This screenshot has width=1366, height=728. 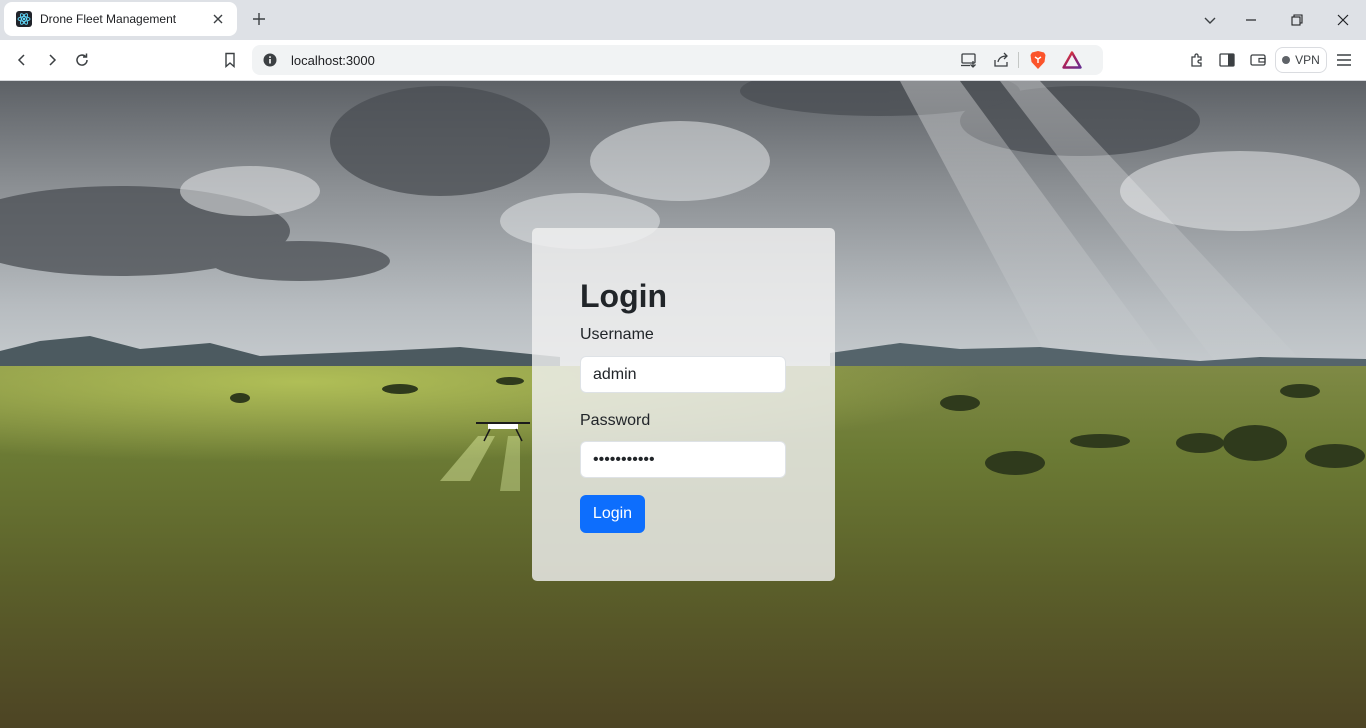 I want to click on bookmark-icon, so click(x=230, y=60).